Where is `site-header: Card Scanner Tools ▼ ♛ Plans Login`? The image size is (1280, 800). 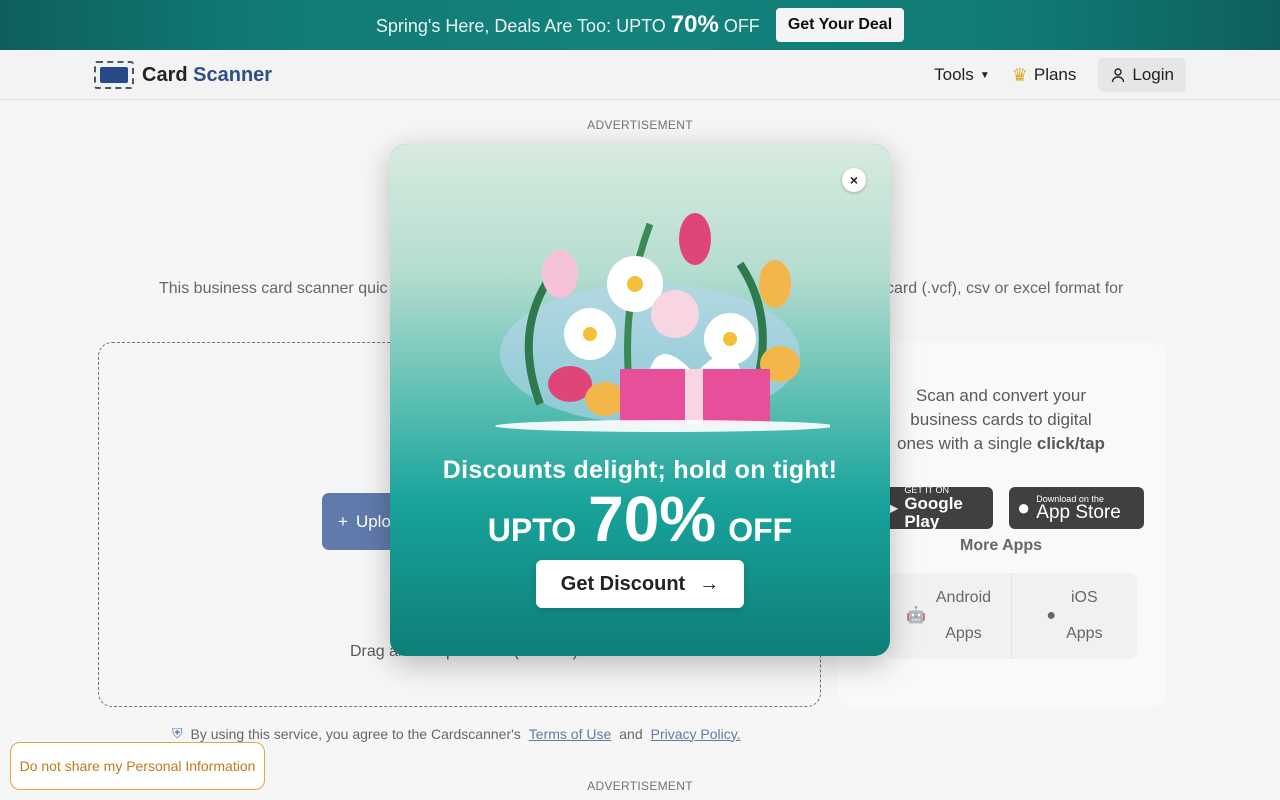
site-header: Card Scanner Tools ▼ ♛ Plans Login is located at coordinates (640, 75).